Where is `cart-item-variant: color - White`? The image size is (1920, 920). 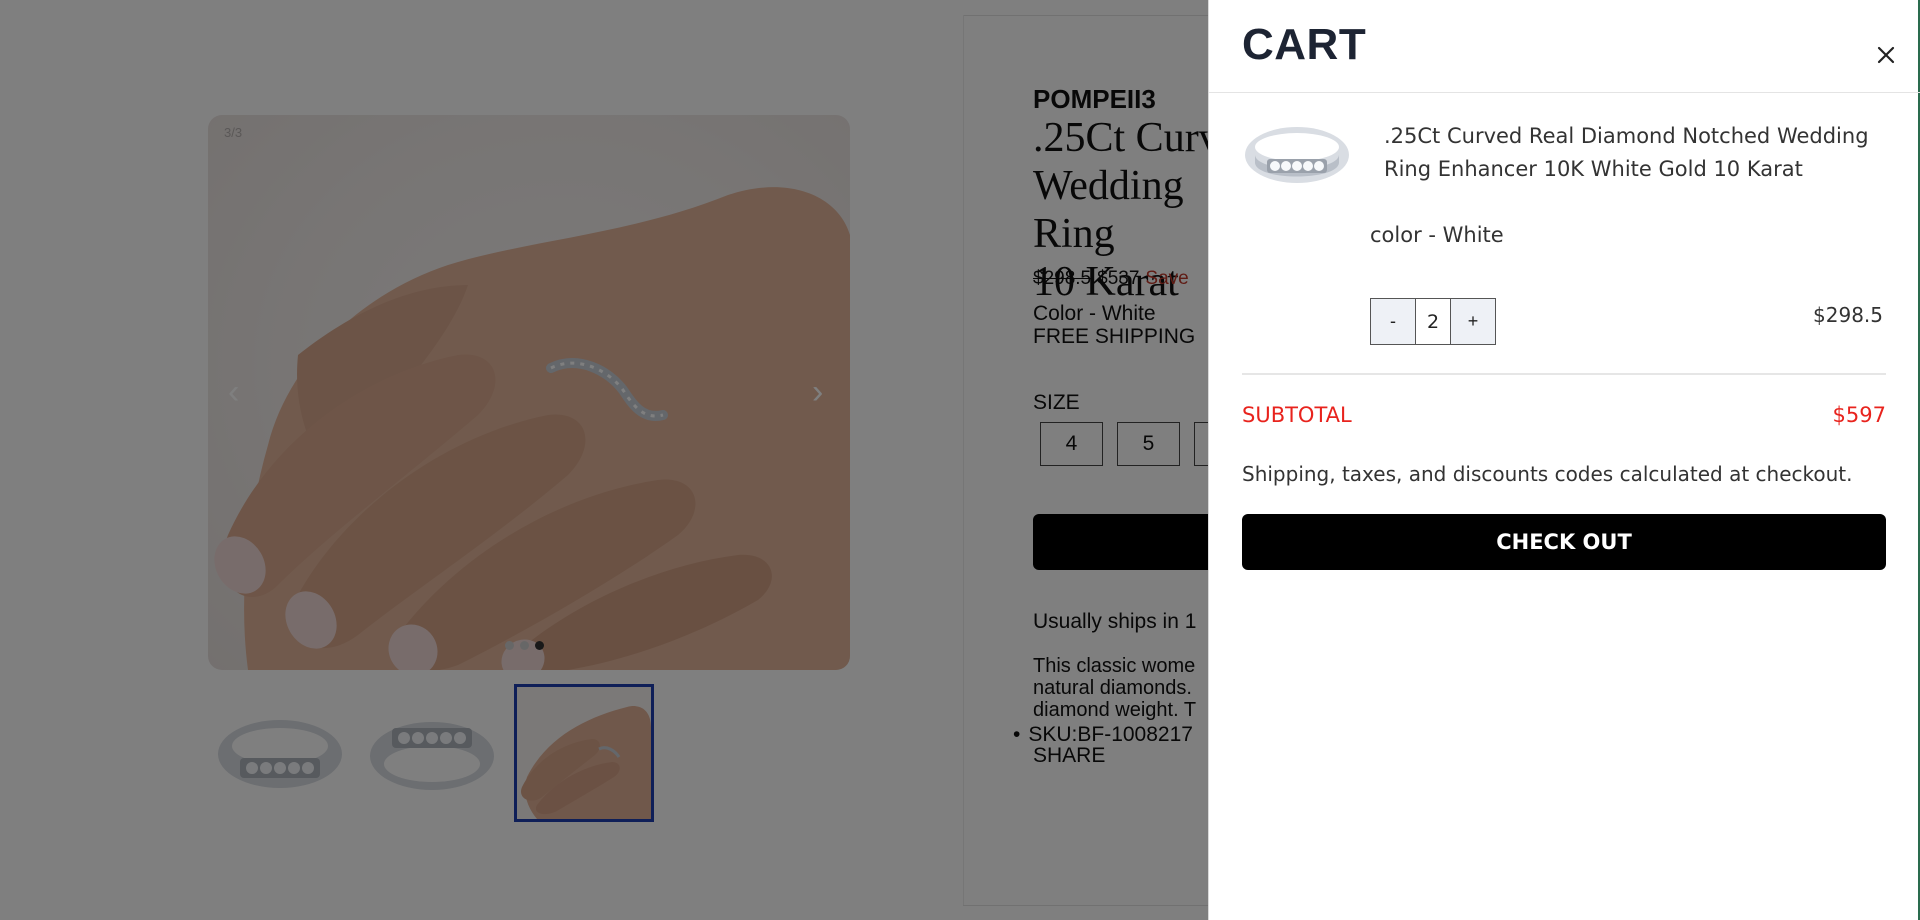 cart-item-variant: color - White is located at coordinates (1437, 235).